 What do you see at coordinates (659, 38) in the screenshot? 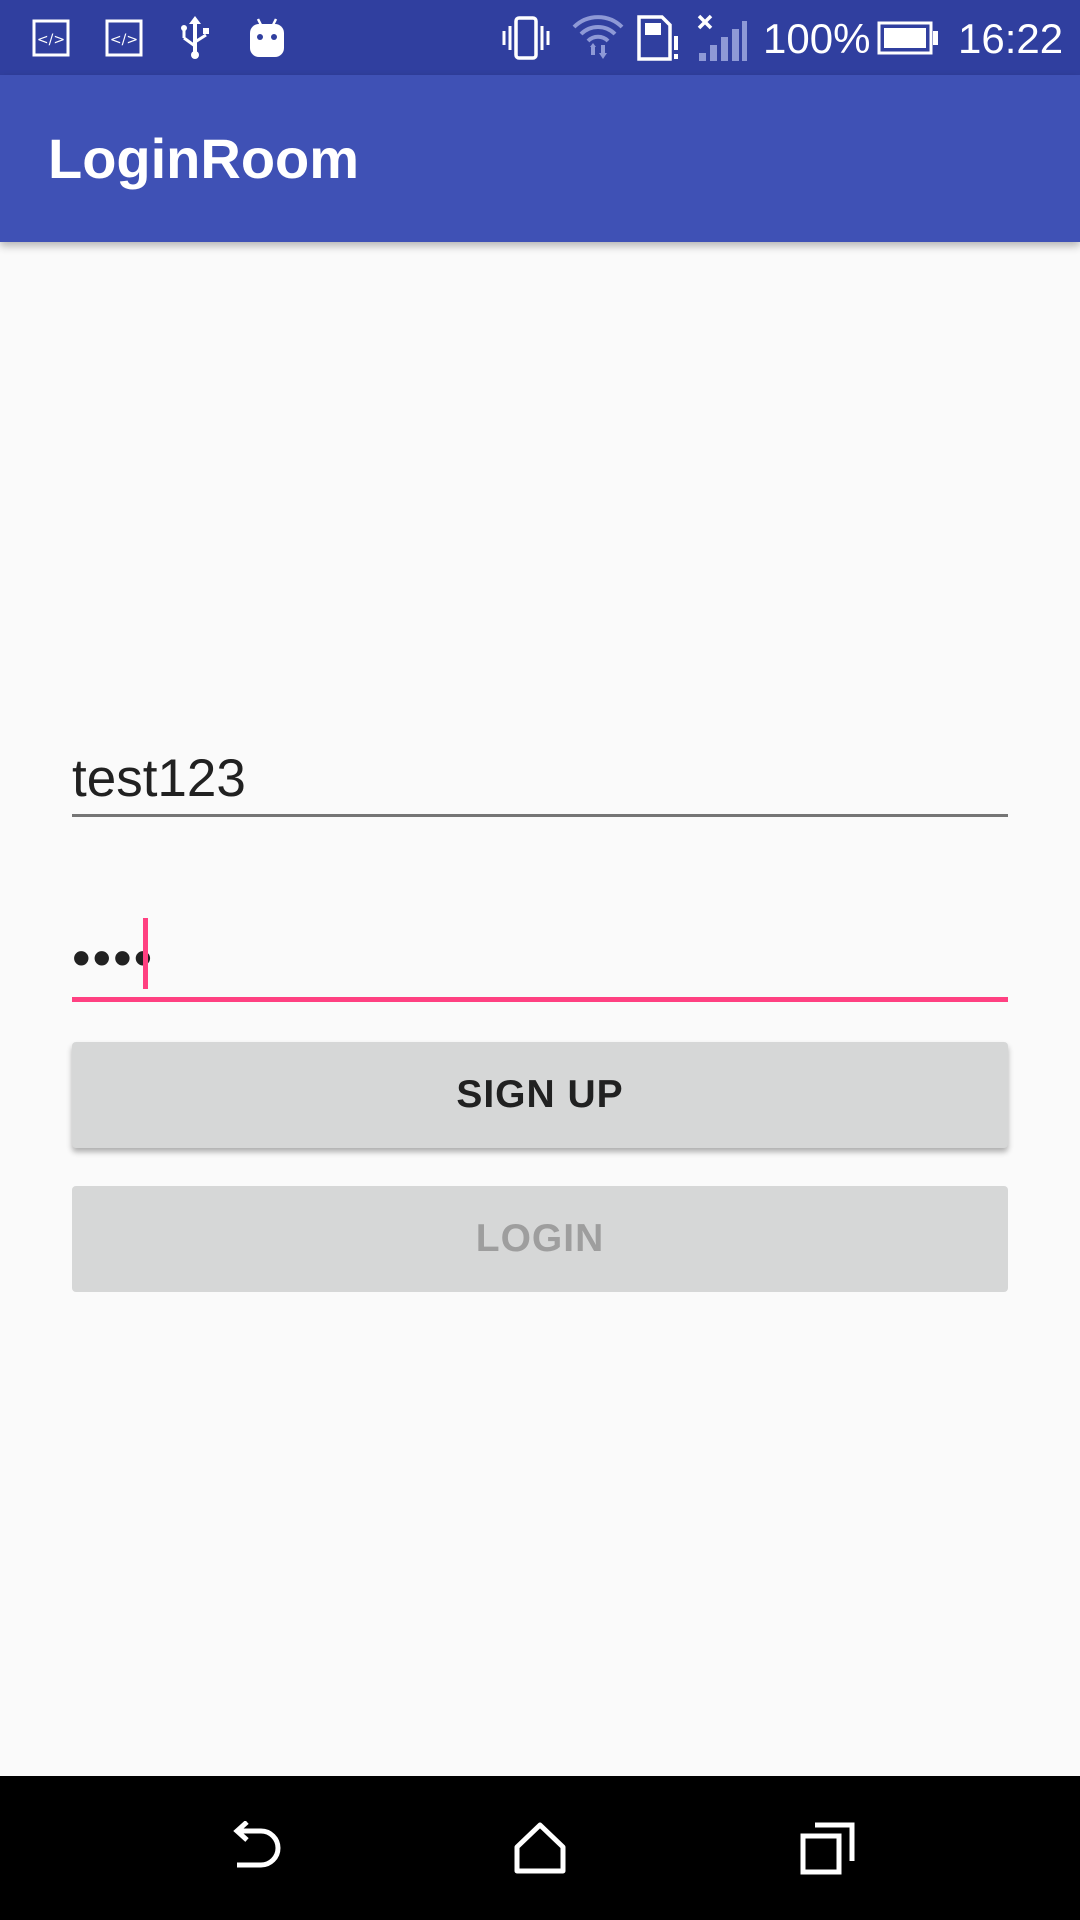
I see `sim-card-icon` at bounding box center [659, 38].